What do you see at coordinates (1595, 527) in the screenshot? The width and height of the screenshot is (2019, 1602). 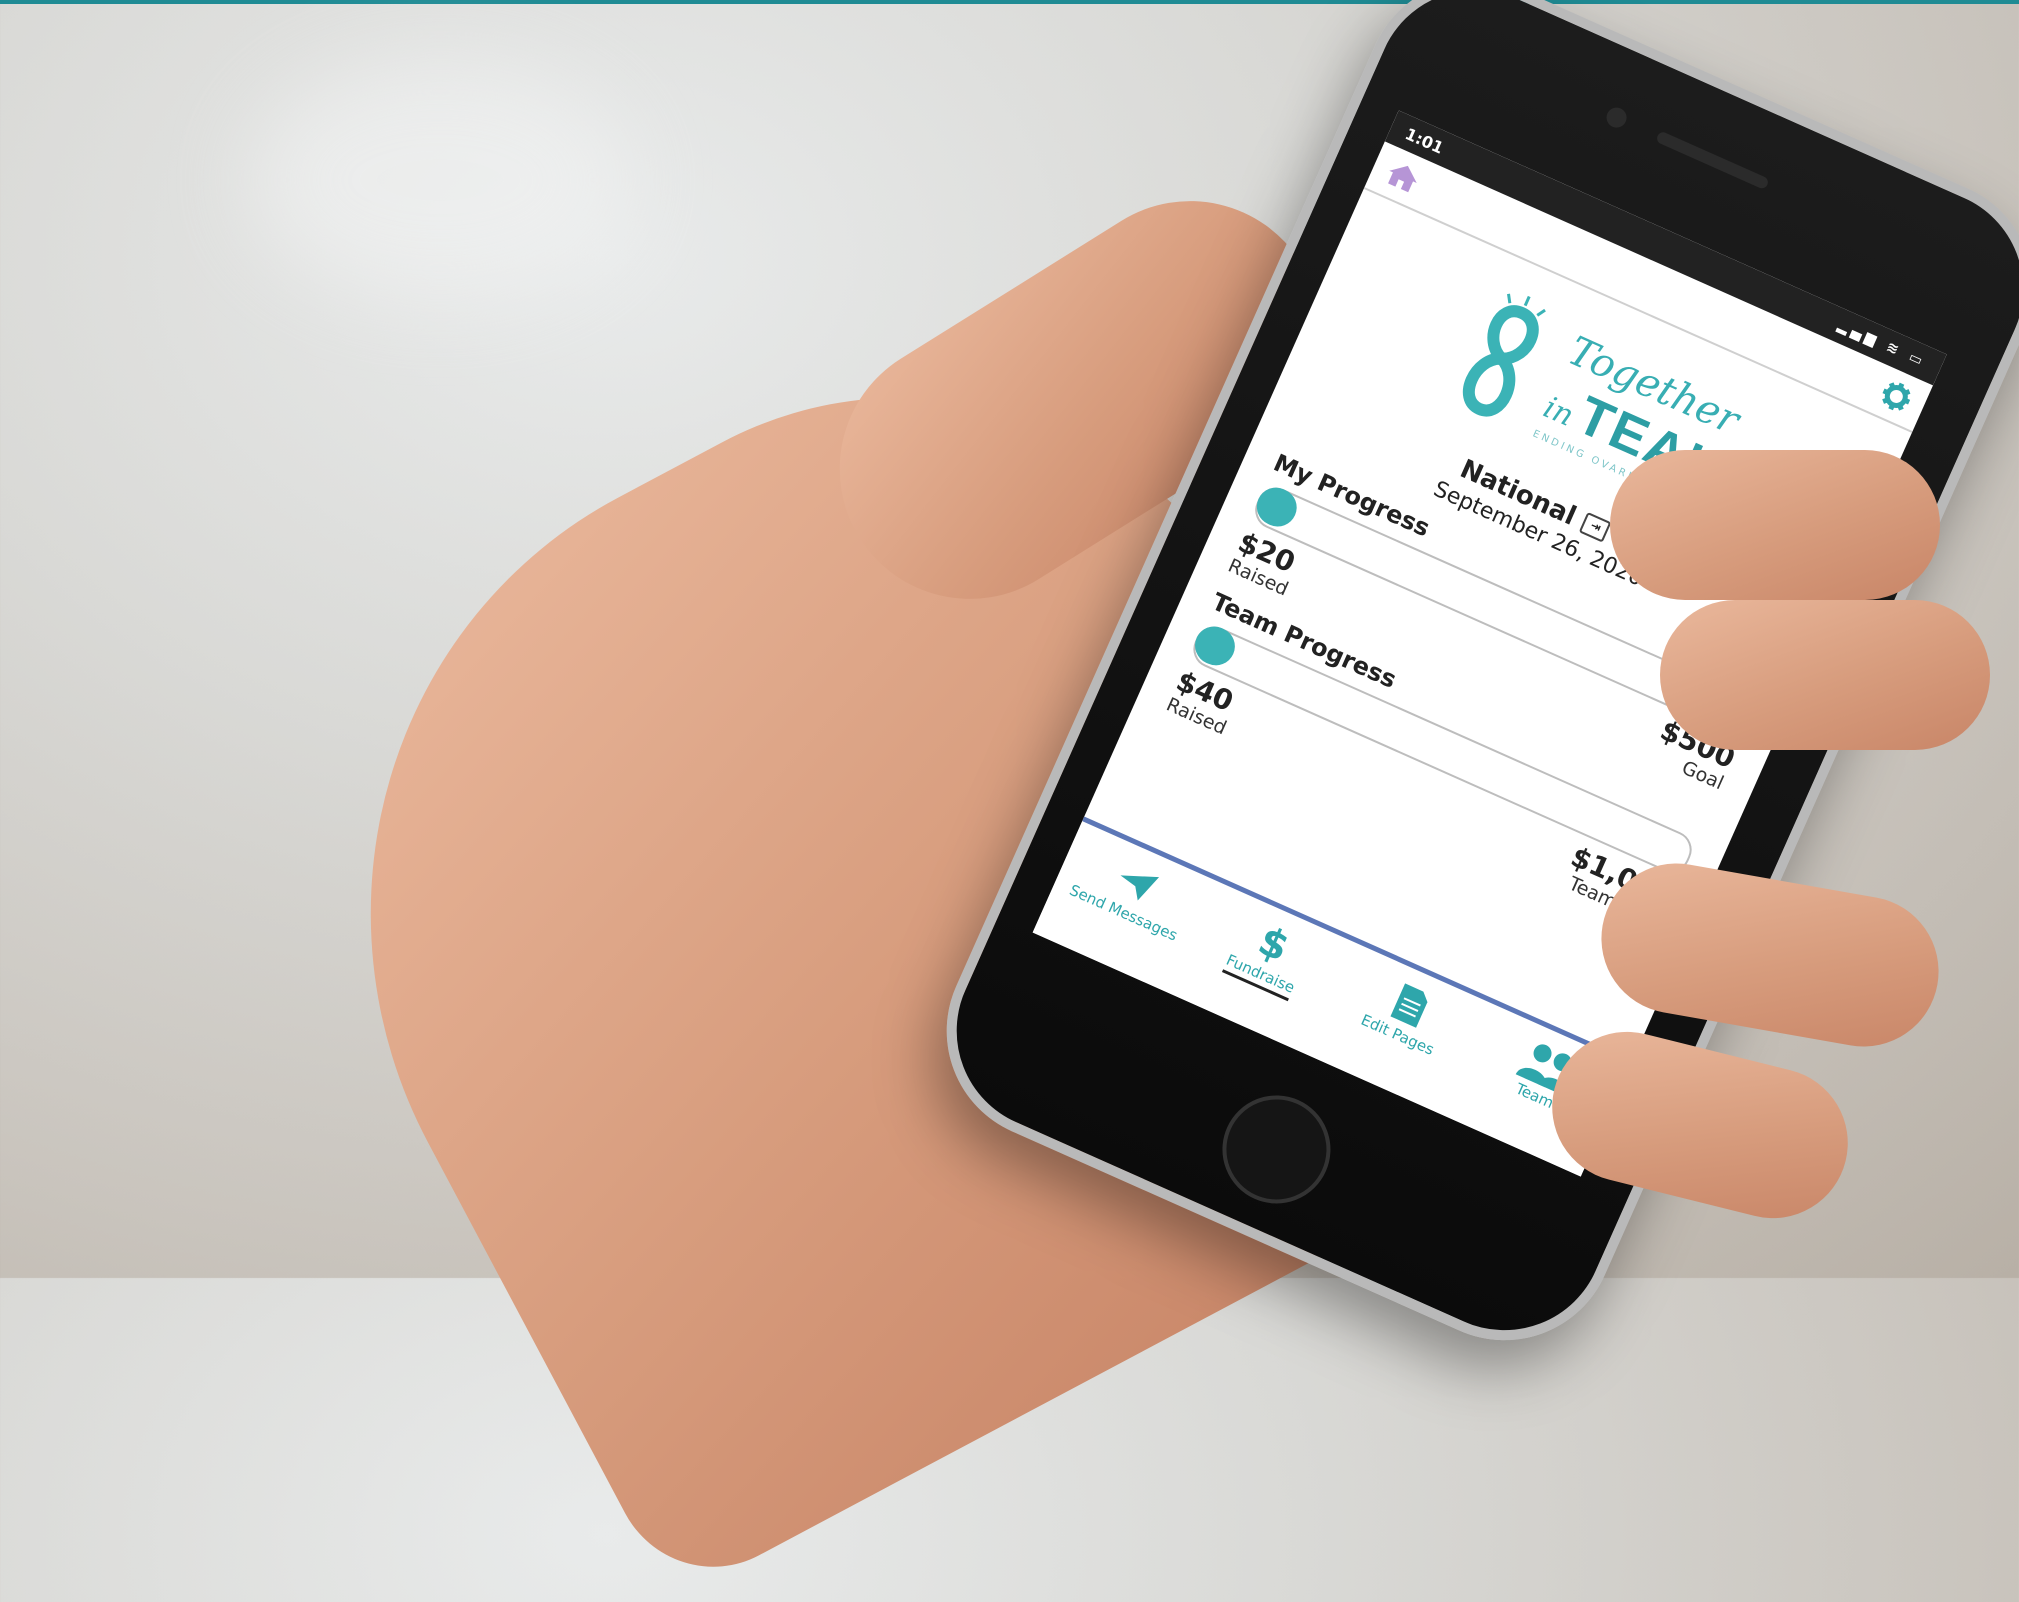 I see `switch-event-icon: ⇥` at bounding box center [1595, 527].